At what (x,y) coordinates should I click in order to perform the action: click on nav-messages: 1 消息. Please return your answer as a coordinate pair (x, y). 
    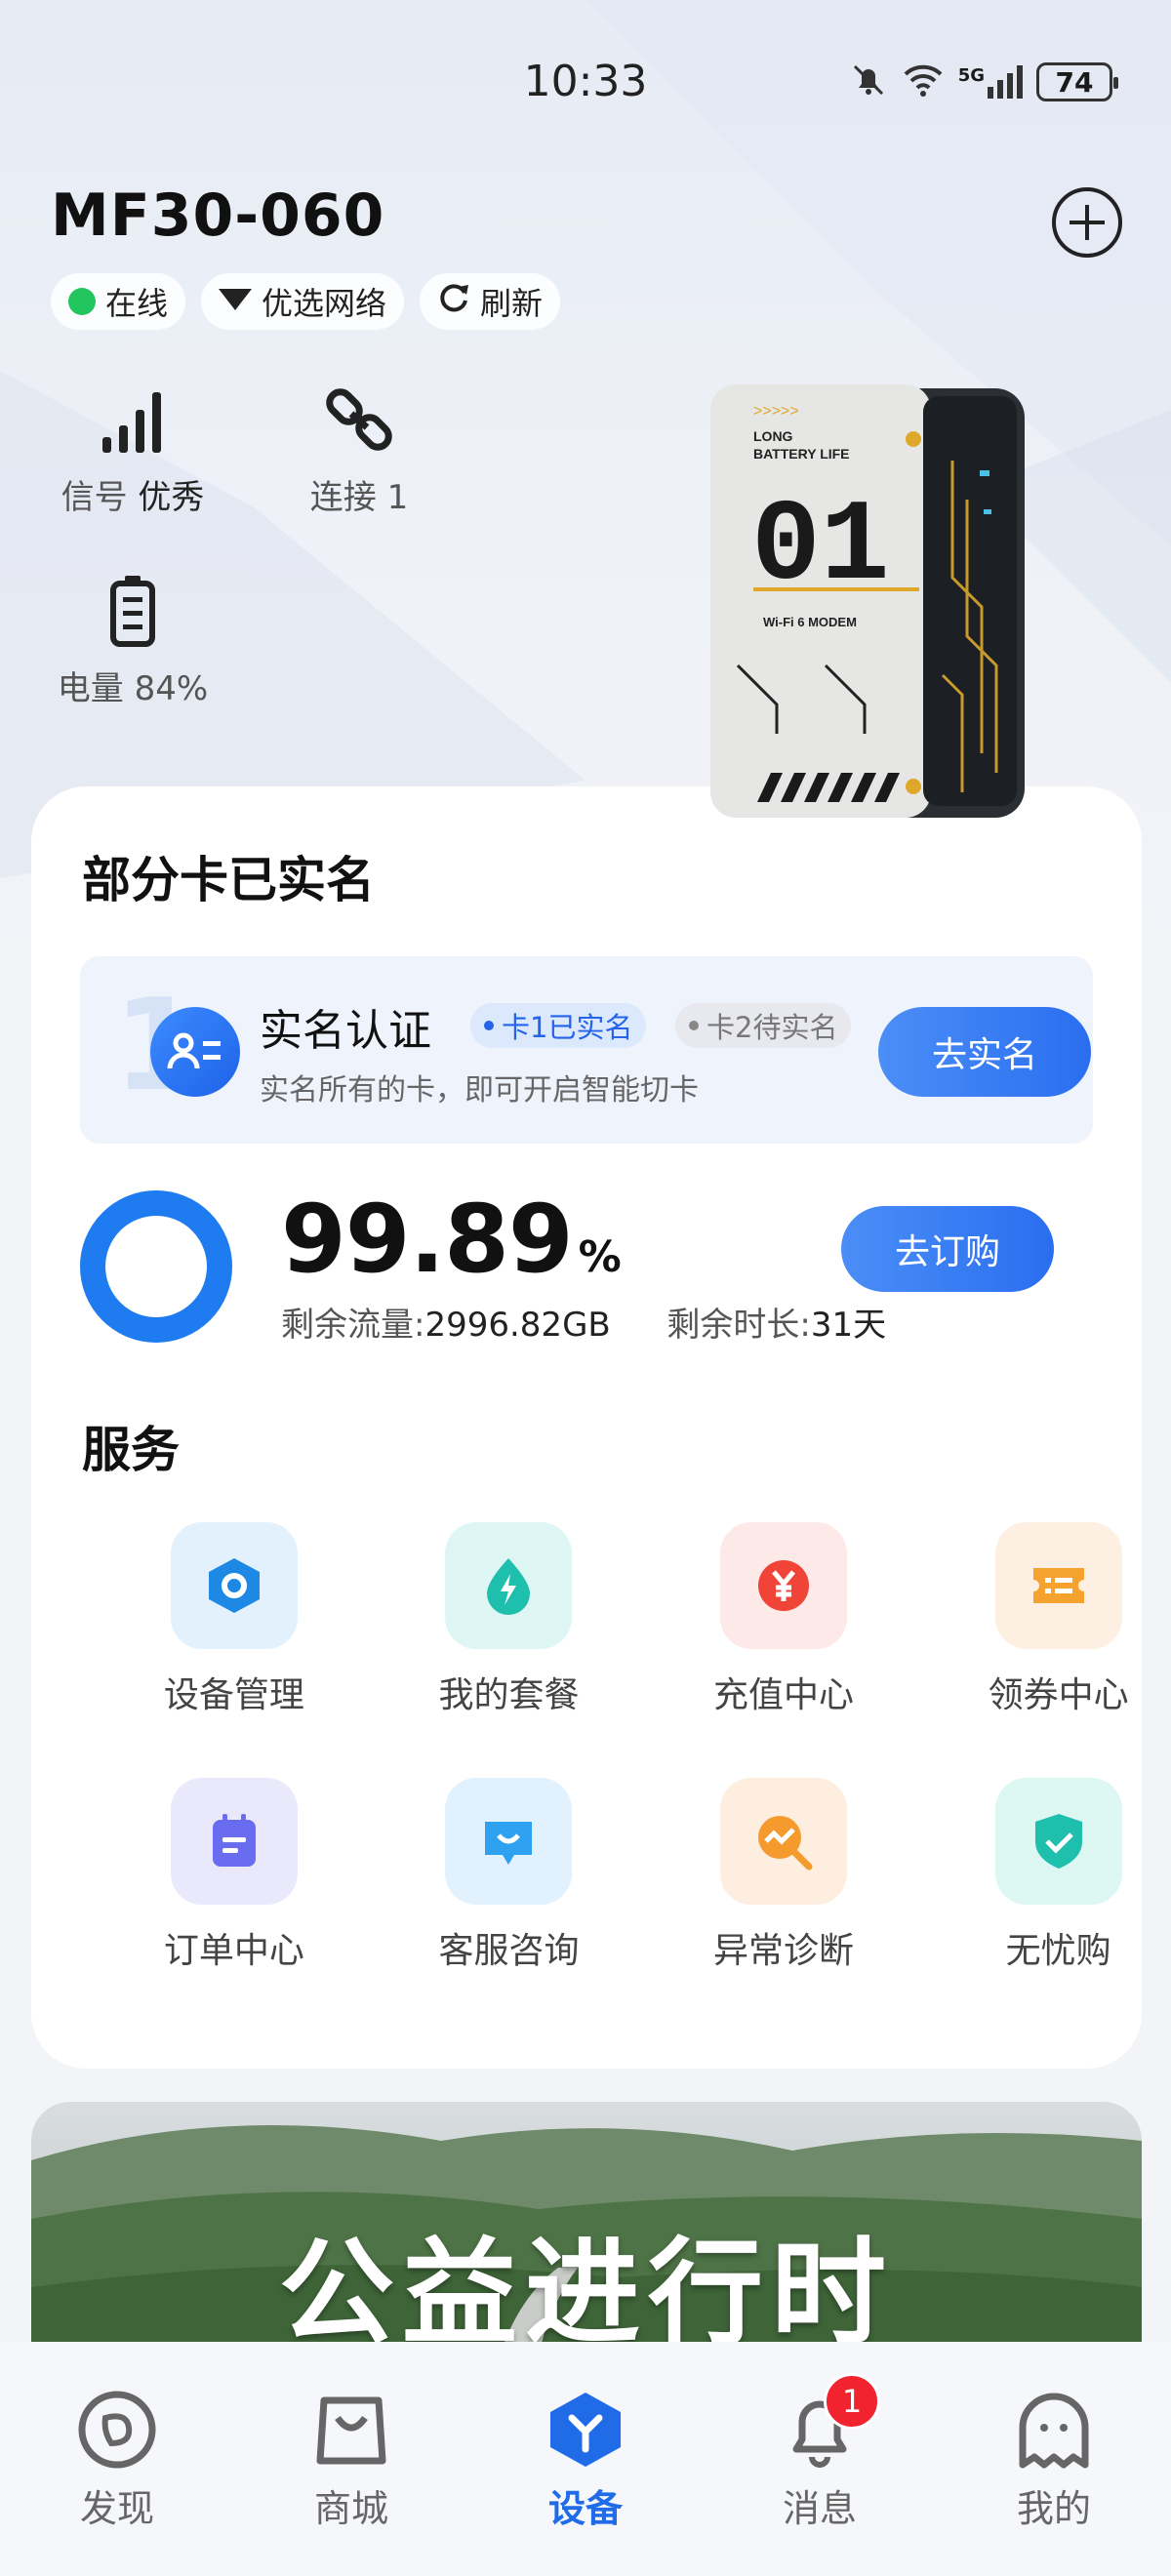
    Looking at the image, I should click on (820, 2452).